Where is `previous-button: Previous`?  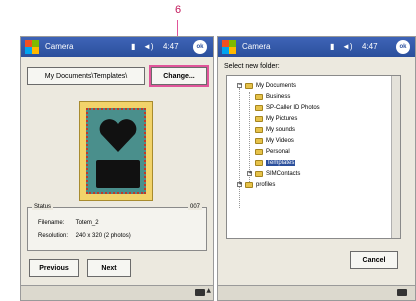 previous-button: Previous is located at coordinates (54, 268).